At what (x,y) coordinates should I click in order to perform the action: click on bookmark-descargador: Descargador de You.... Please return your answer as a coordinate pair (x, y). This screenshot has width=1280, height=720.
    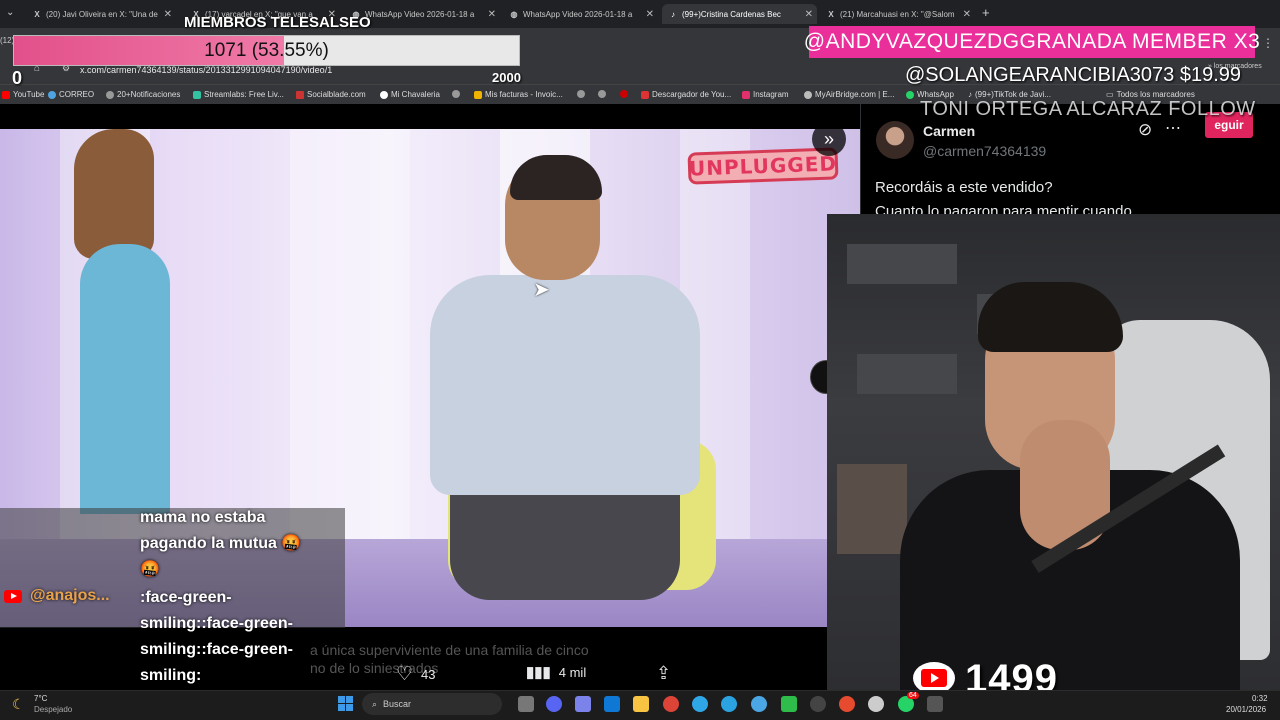
    Looking at the image, I should click on (686, 94).